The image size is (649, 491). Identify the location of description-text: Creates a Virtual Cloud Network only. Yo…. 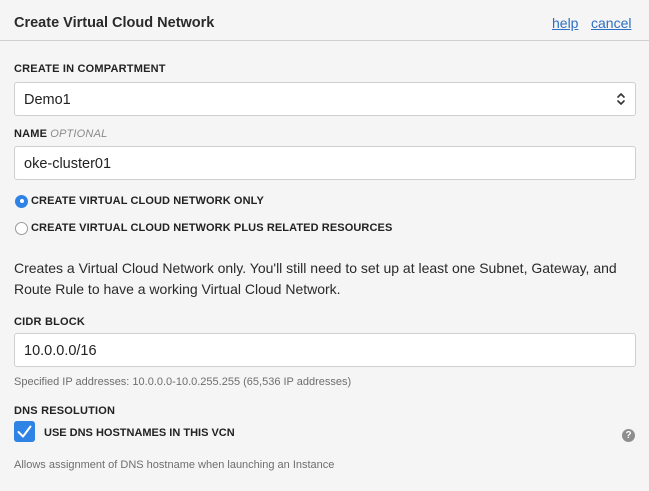
(315, 278).